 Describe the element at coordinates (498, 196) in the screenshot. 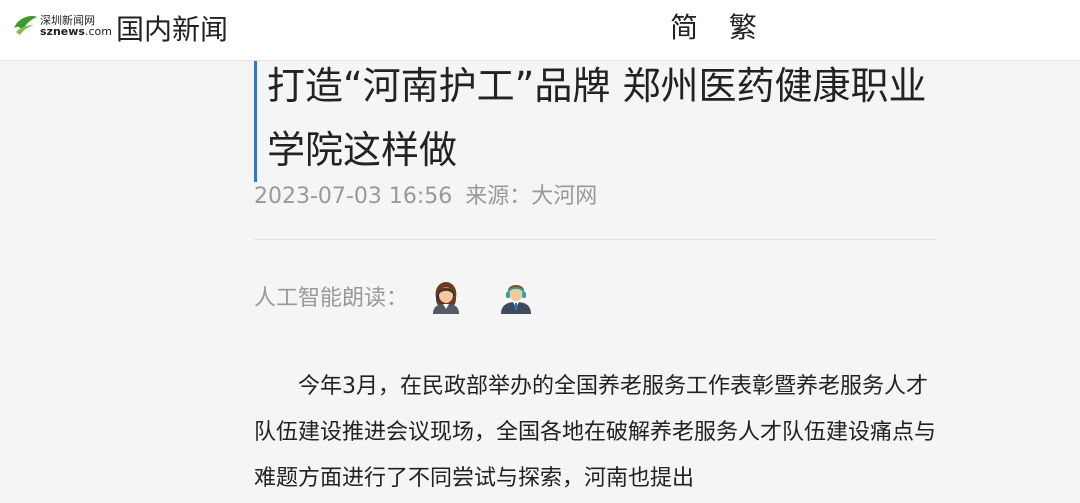

I see `source-label: 来源：` at that location.